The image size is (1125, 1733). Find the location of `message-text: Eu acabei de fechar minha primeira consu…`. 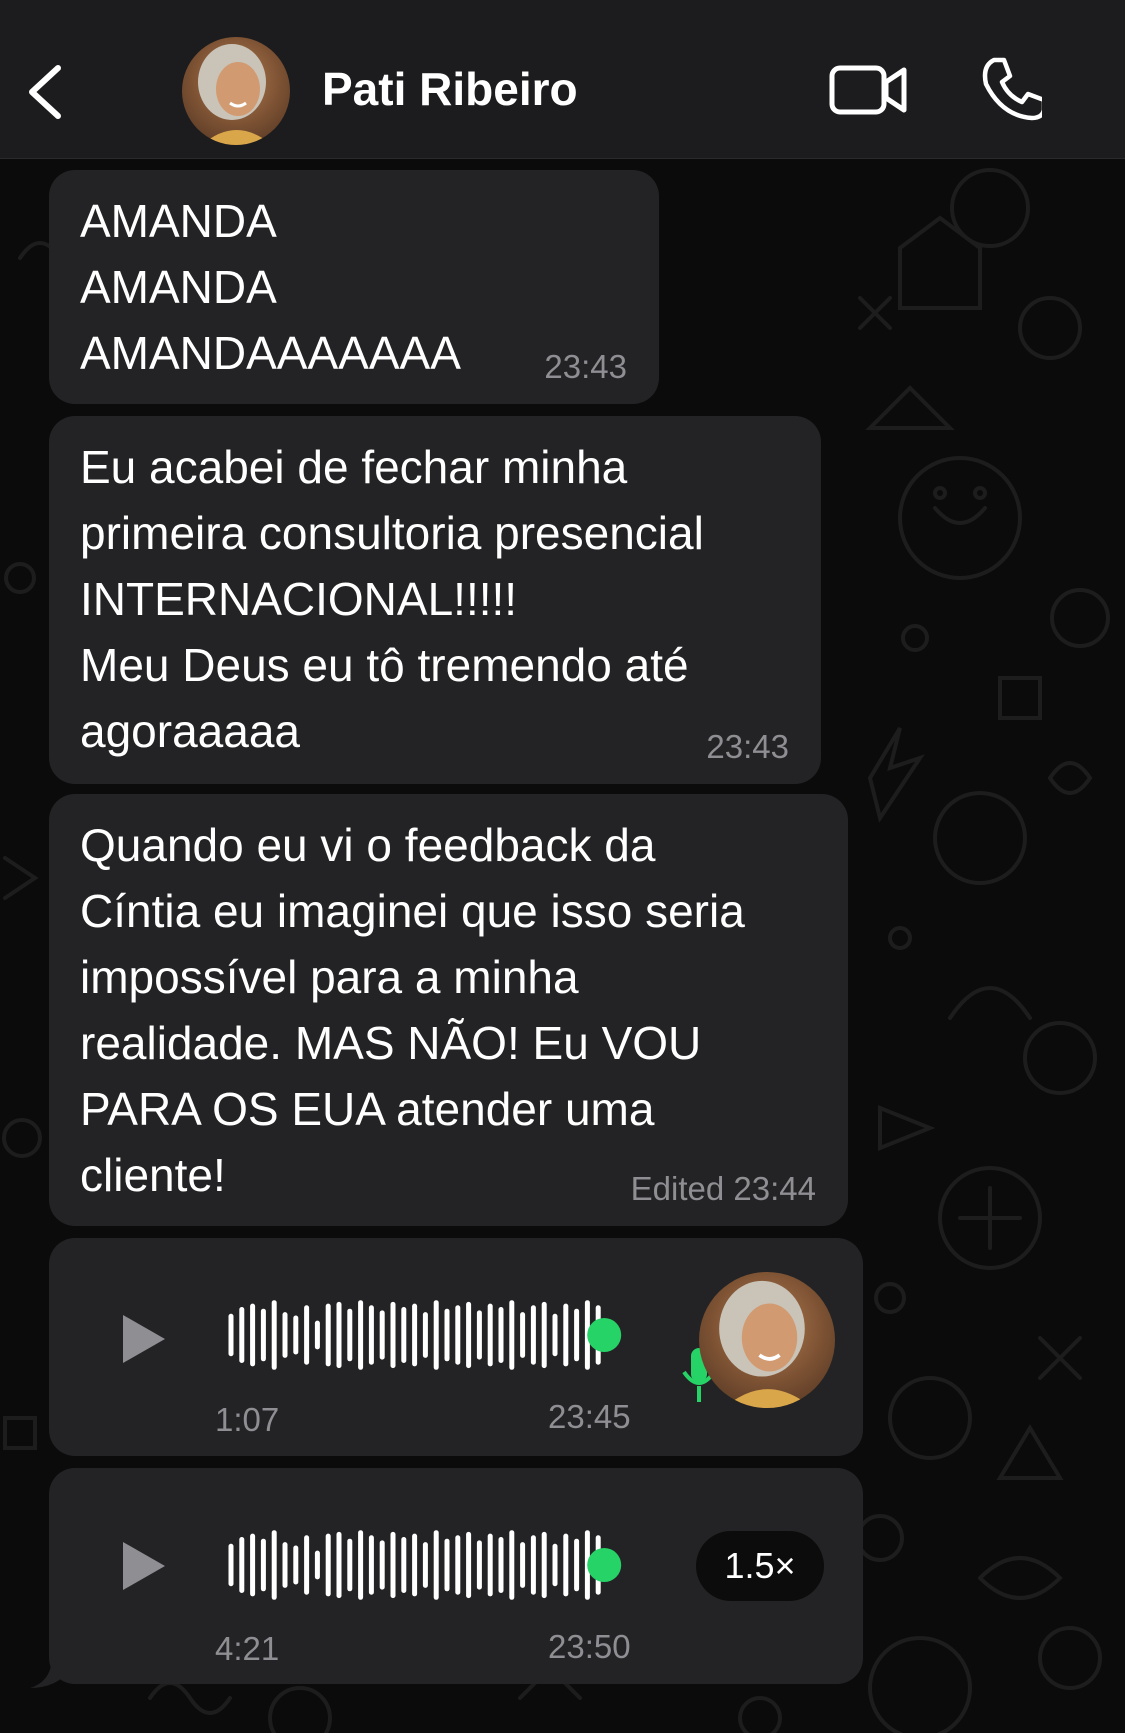

message-text: Eu acabei de fechar minha primeira consu… is located at coordinates (392, 599).